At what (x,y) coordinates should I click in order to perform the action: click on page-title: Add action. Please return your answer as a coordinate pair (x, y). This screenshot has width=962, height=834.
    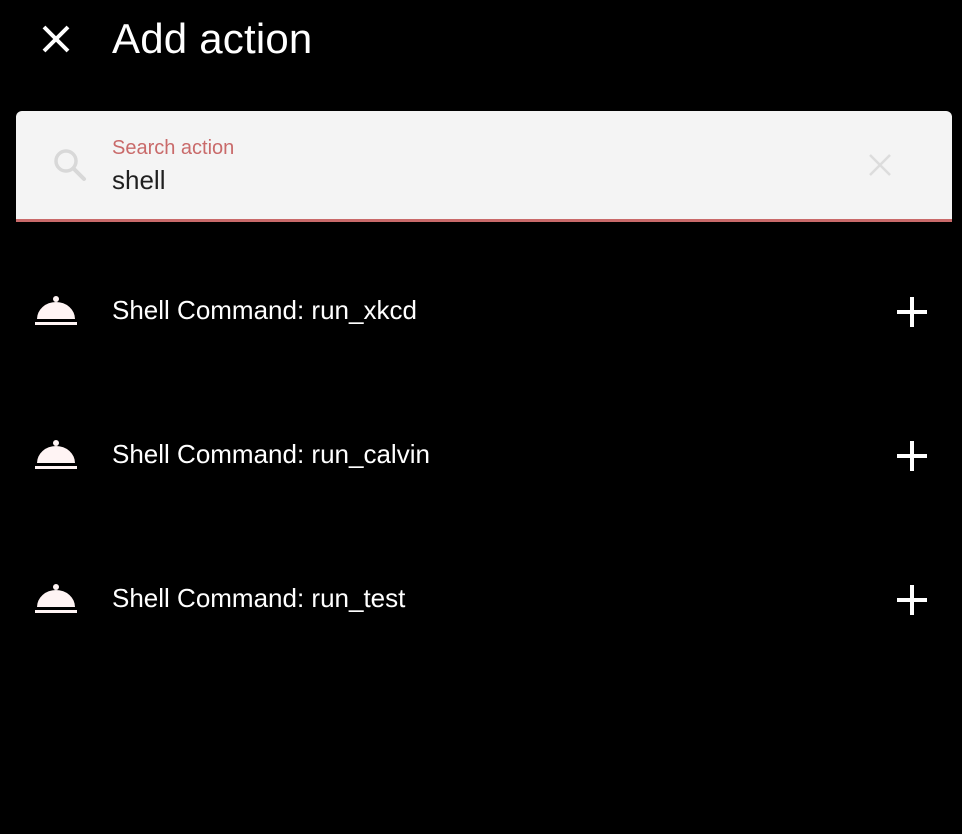
    Looking at the image, I should click on (212, 38).